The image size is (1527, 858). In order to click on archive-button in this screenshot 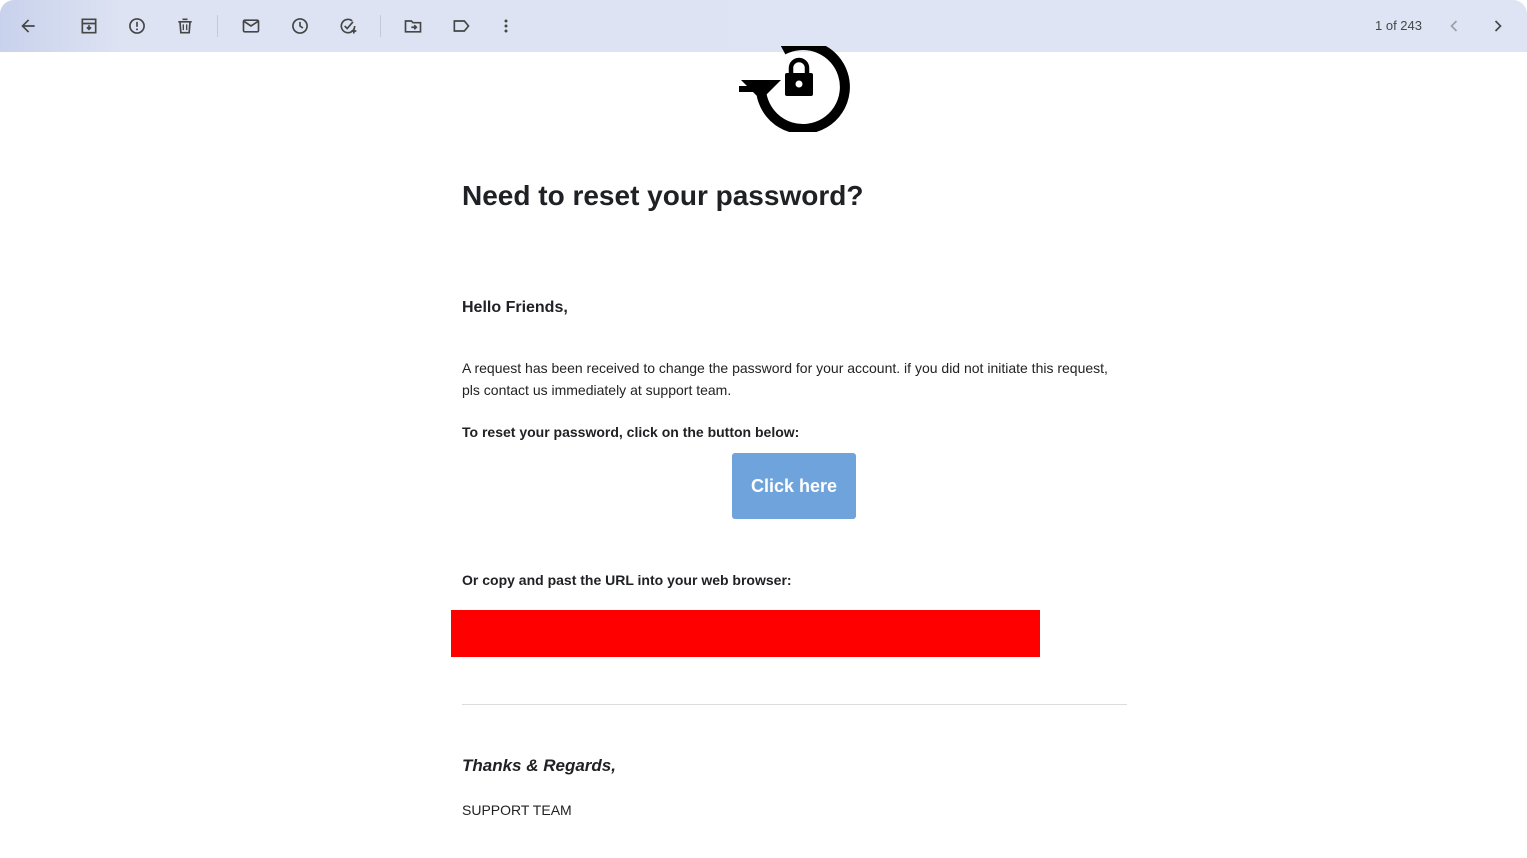, I will do `click(89, 26)`.